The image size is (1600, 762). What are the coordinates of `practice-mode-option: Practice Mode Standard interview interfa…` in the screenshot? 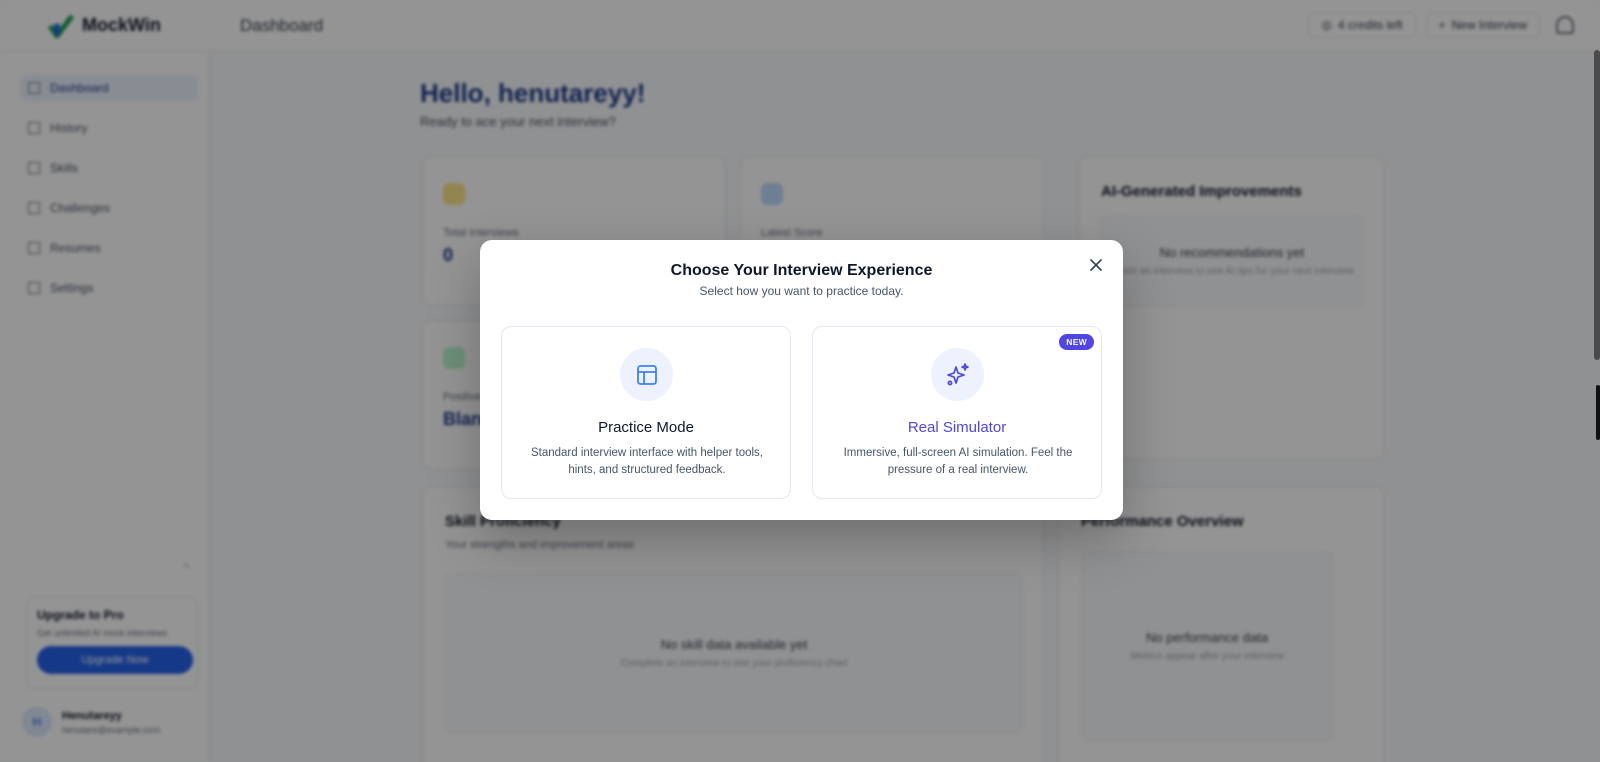 It's located at (646, 412).